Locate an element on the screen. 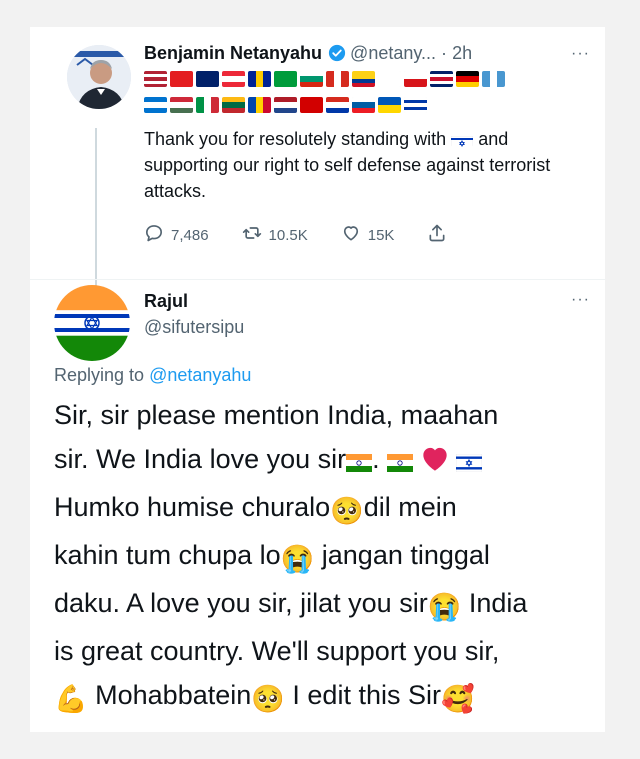  flag-north-macedonia-icon is located at coordinates (311, 105).